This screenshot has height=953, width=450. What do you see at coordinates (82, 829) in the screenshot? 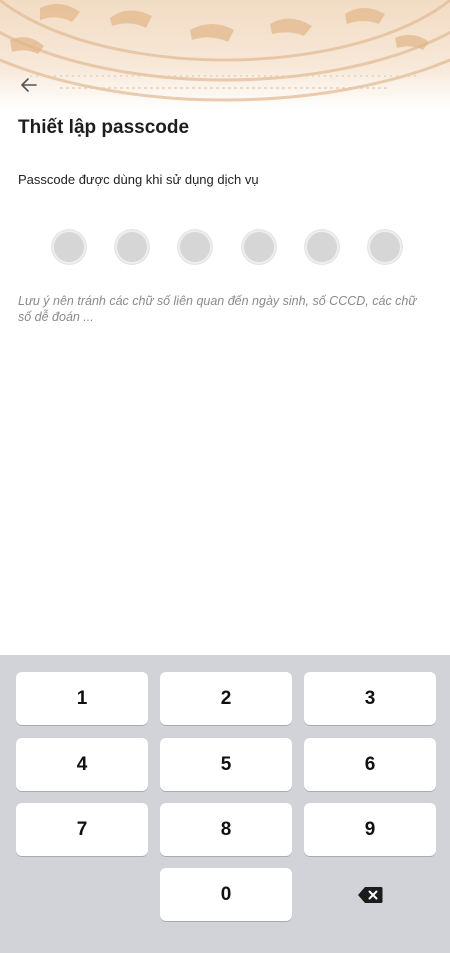
I see `key-7: 7` at bounding box center [82, 829].